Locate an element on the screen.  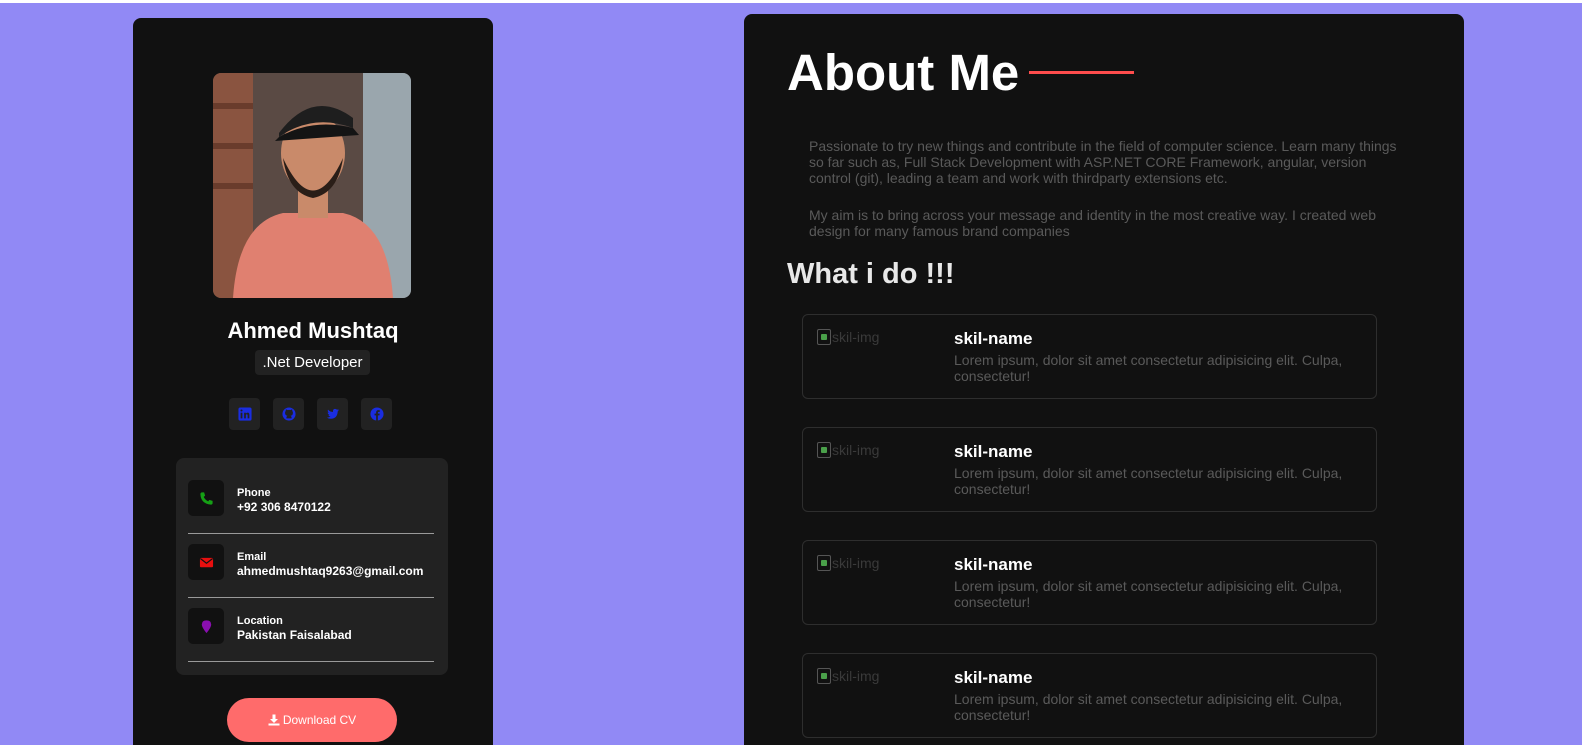
linkedin-icon is located at coordinates (244, 414).